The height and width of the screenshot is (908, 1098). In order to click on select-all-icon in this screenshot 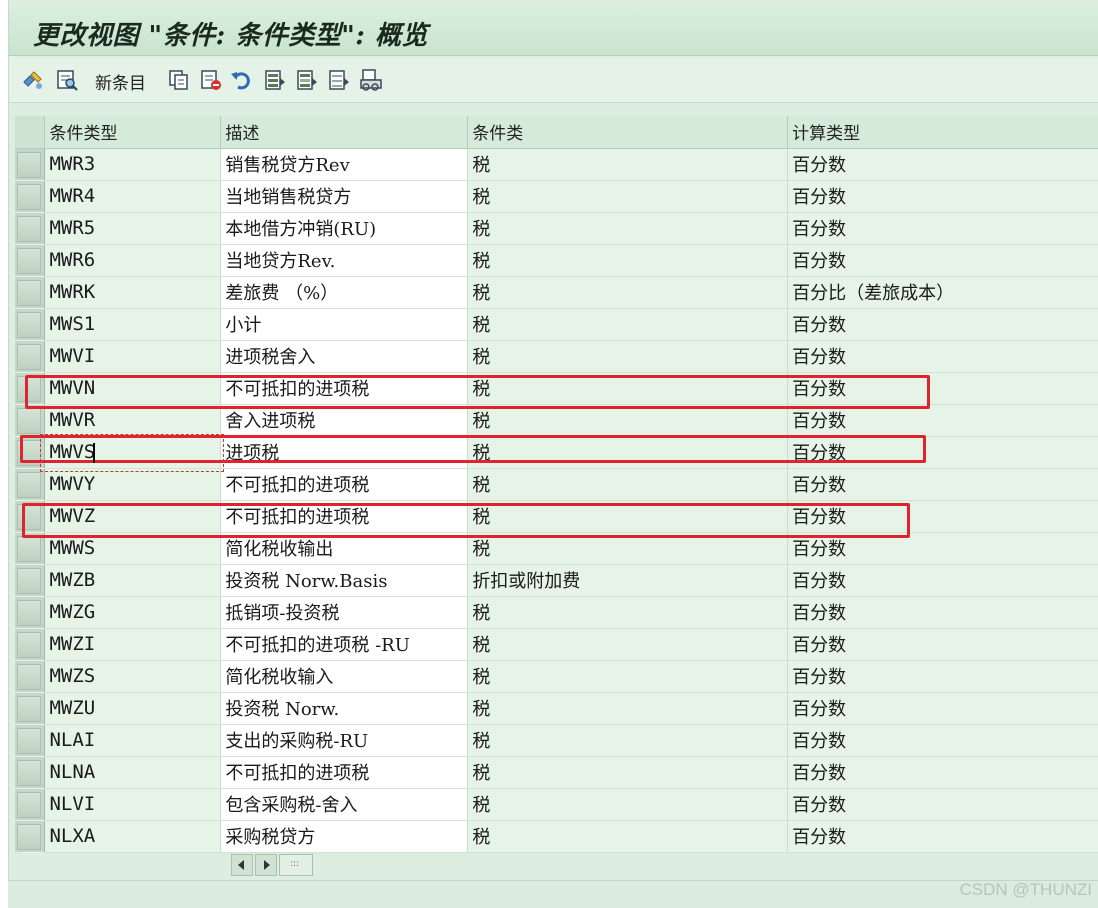, I will do `click(275, 80)`.